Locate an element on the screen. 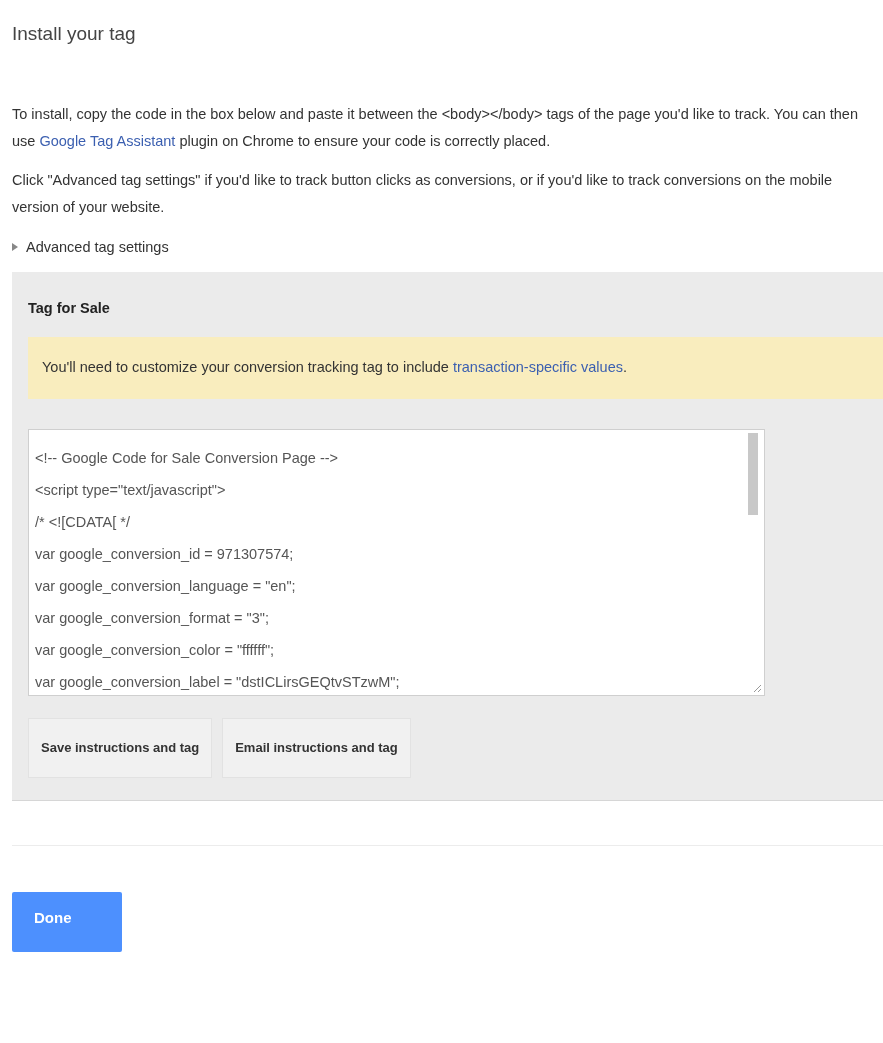 The width and height of the screenshot is (883, 1043). advanced-note: Click "Advanced tag settings" if you'd like to track button clicks as conversions, or if you'd like to track conversions on the mobile version of your website. is located at coordinates (423, 193).